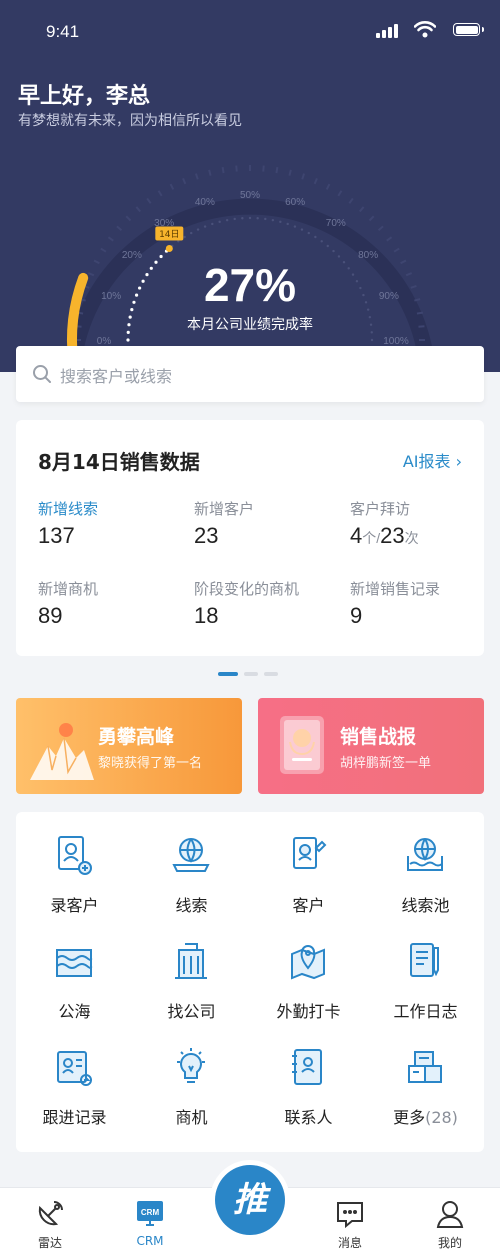 Image resolution: width=500 pixels, height=1255 pixels. What do you see at coordinates (228, 674) in the screenshot?
I see `page-dot-active` at bounding box center [228, 674].